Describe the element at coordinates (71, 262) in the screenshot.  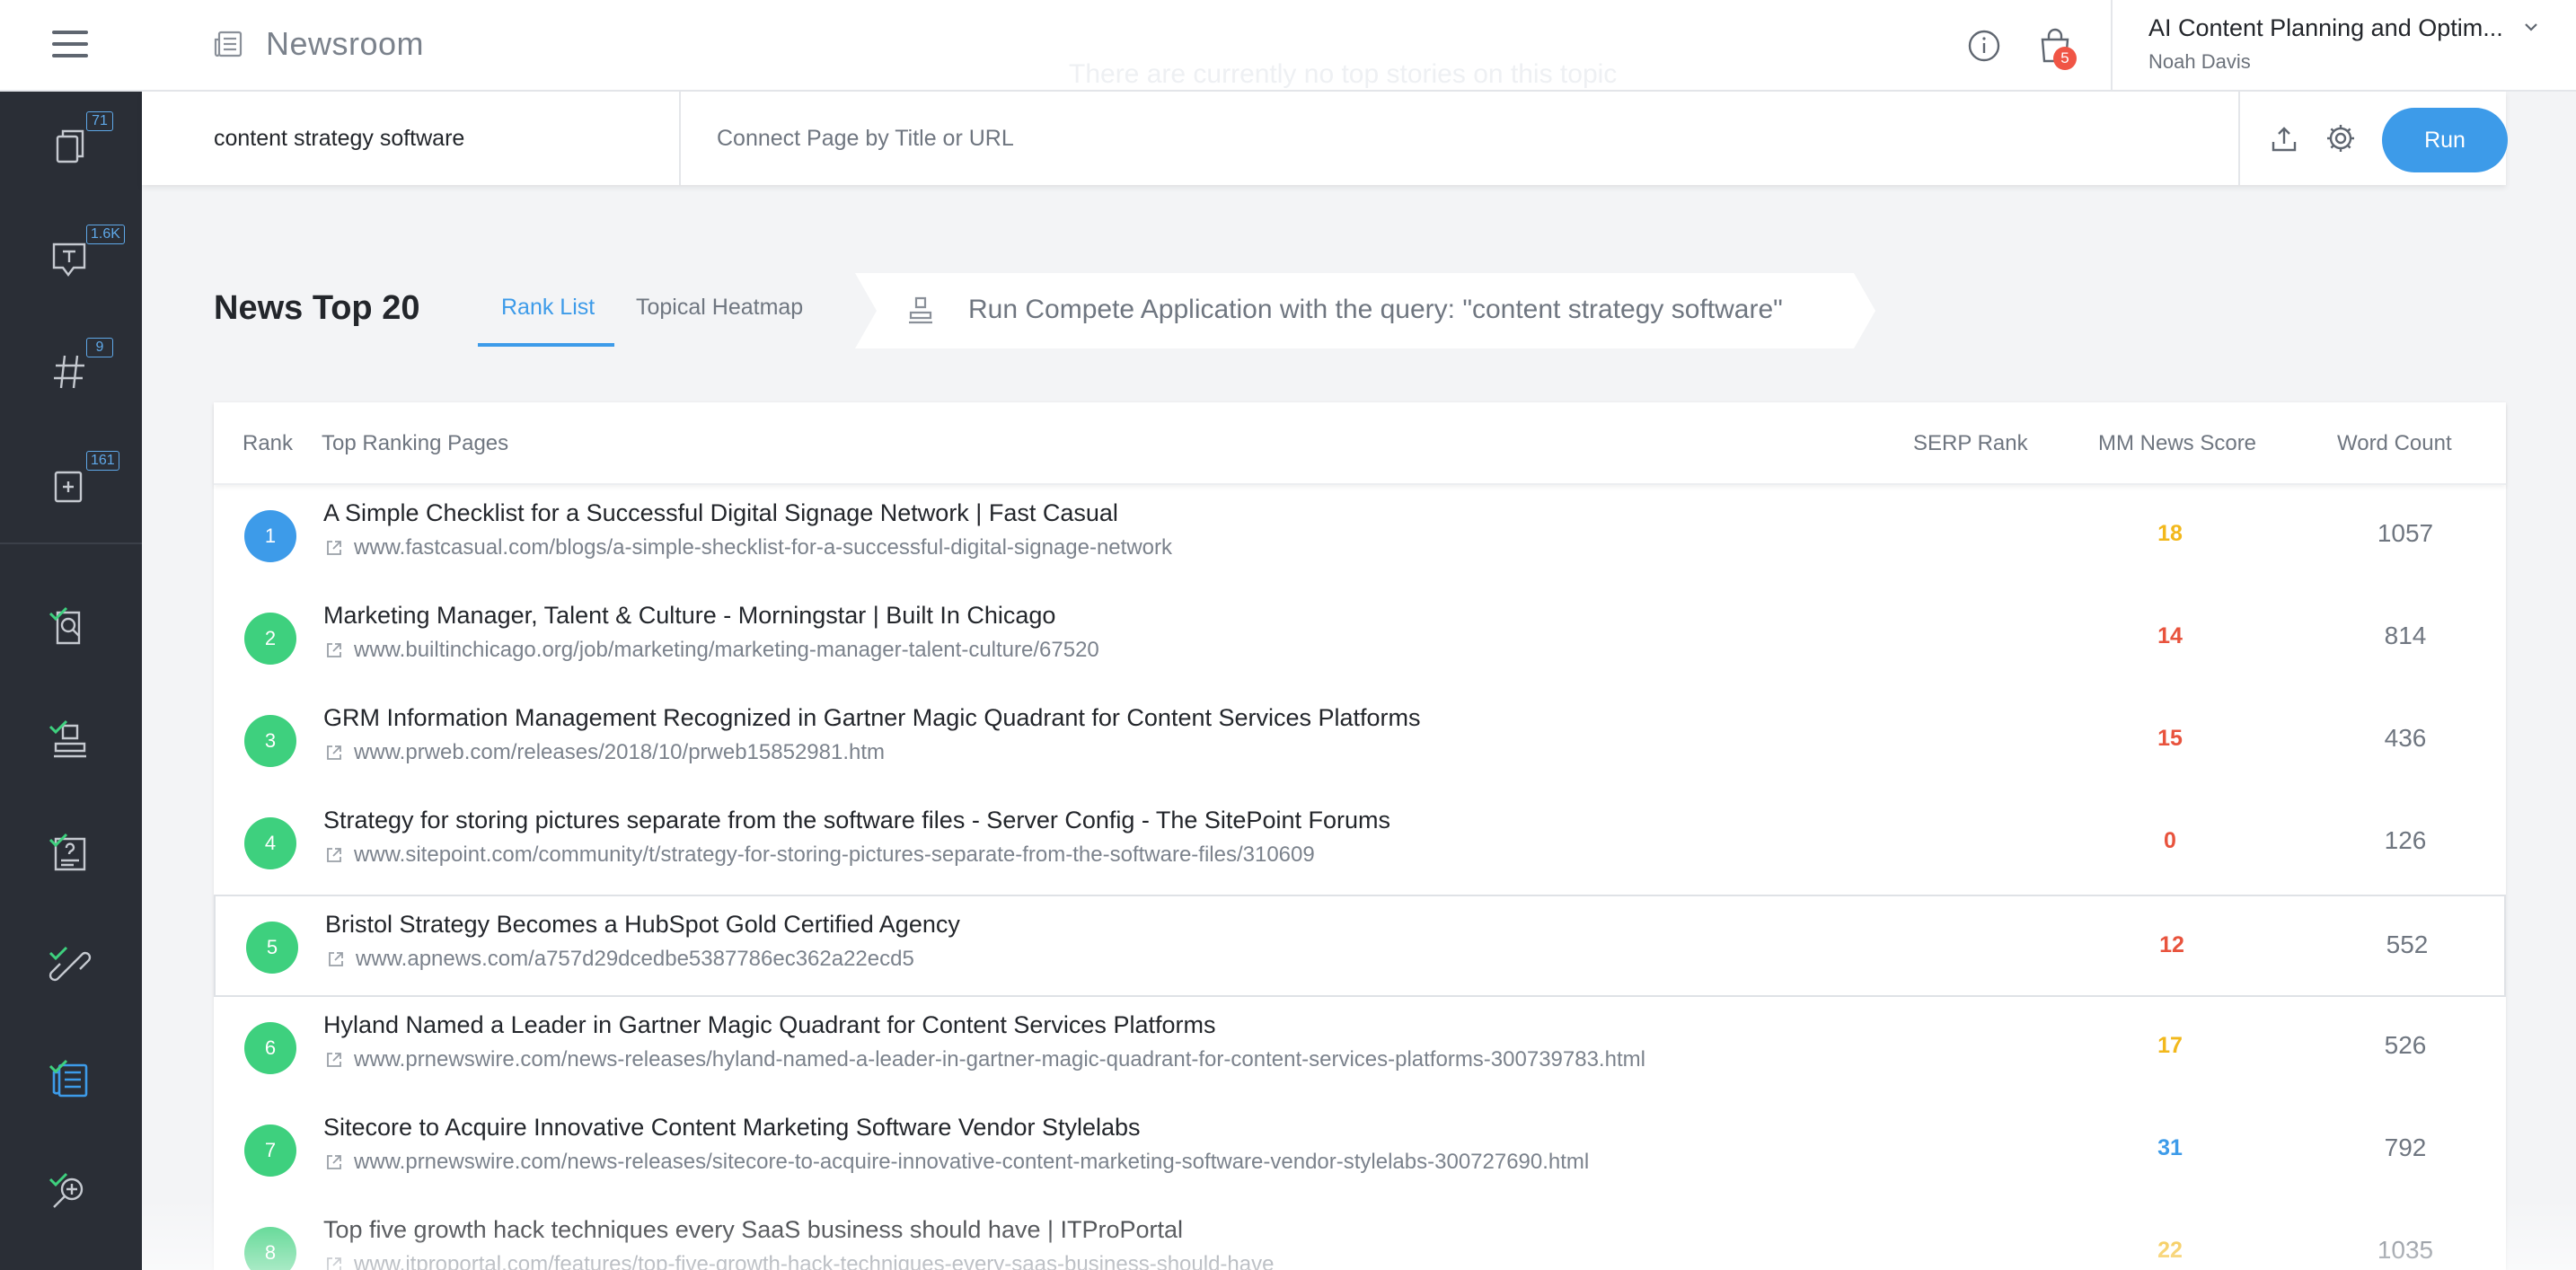
I see `sidebar-item-topics: 1.6K` at that location.